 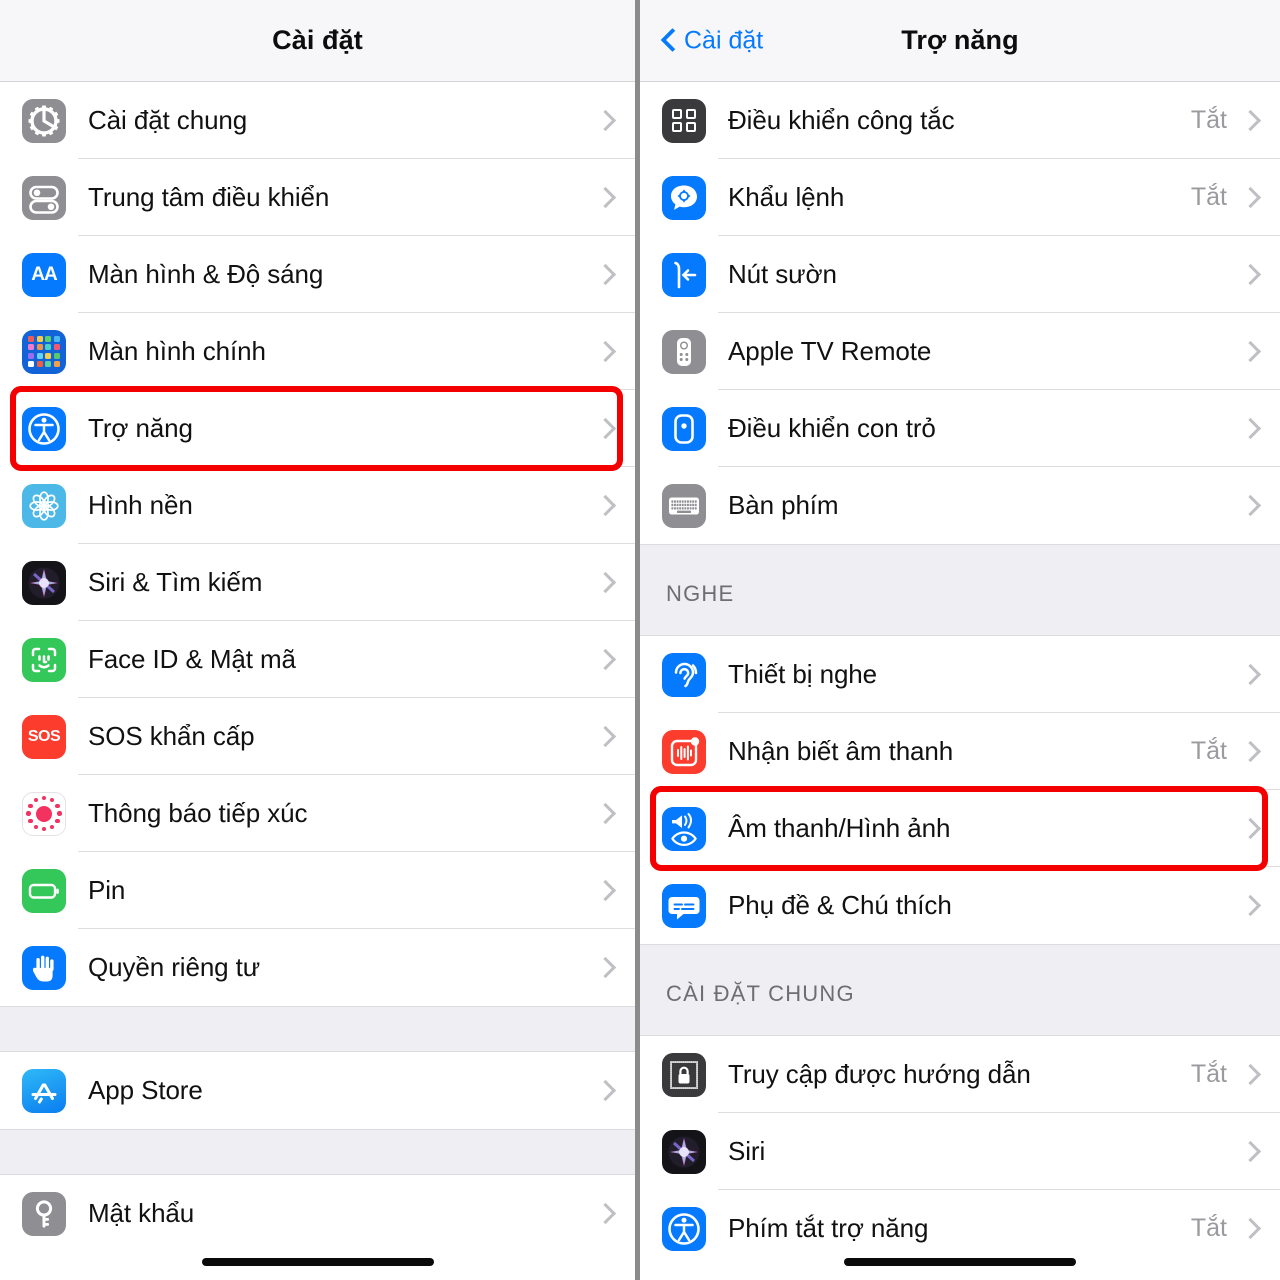 What do you see at coordinates (317, 428) in the screenshot?
I see `list-item: Trợ năng` at bounding box center [317, 428].